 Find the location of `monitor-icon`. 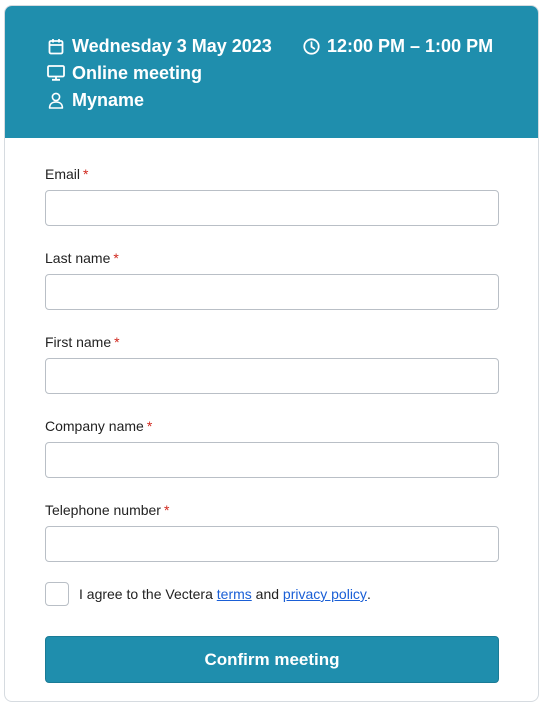

monitor-icon is located at coordinates (56, 73).